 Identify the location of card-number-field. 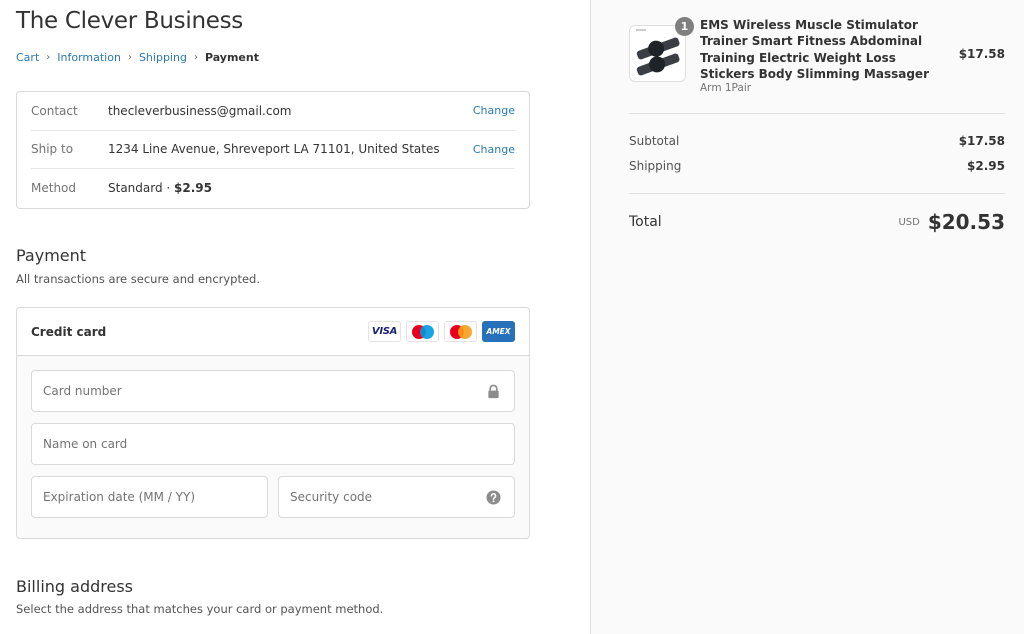
(273, 391).